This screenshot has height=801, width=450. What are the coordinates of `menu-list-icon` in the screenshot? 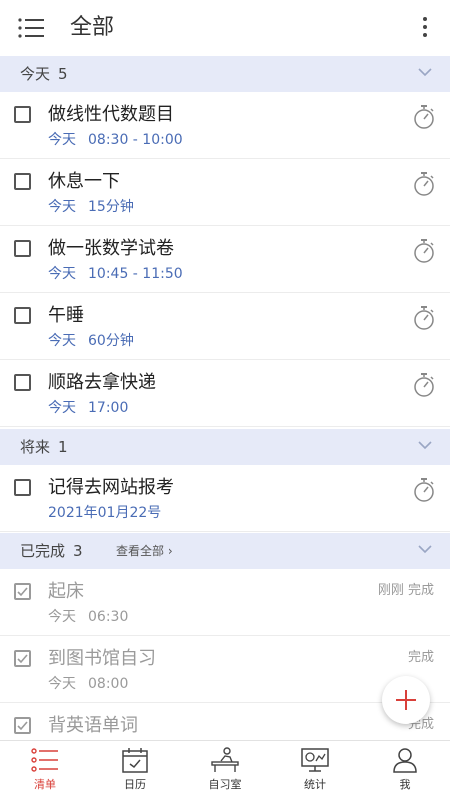 It's located at (31, 28).